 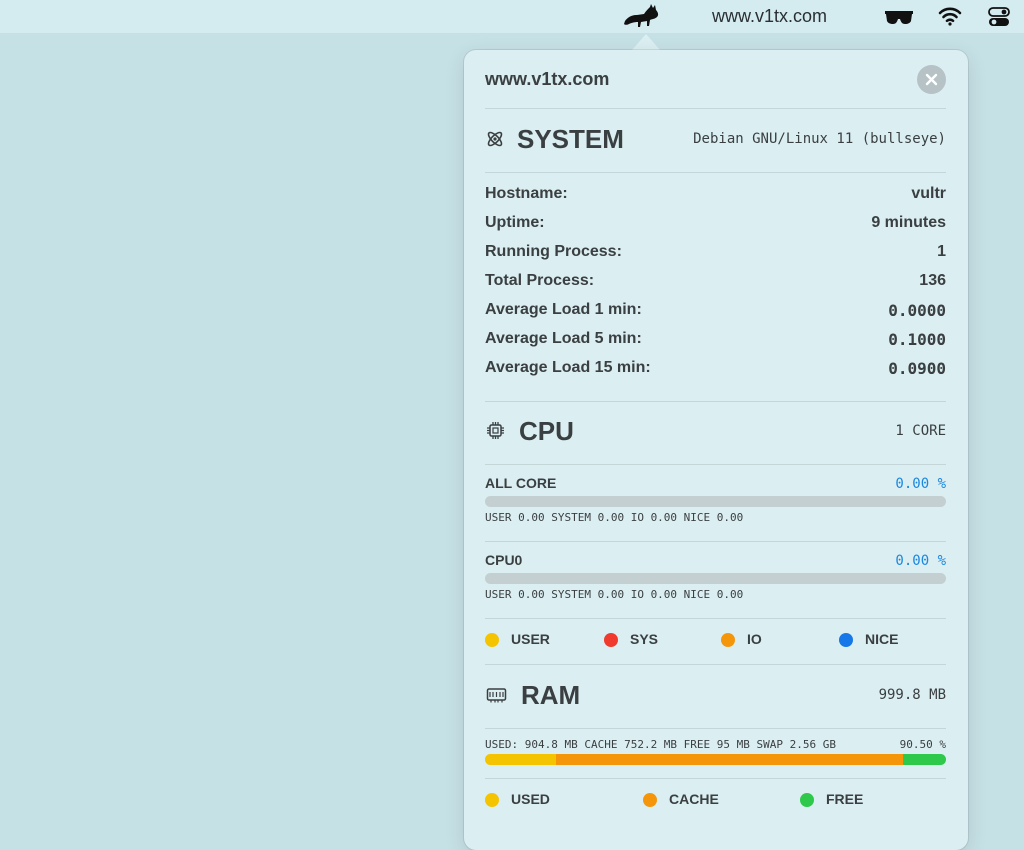 I want to click on close-button, so click(x=931, y=79).